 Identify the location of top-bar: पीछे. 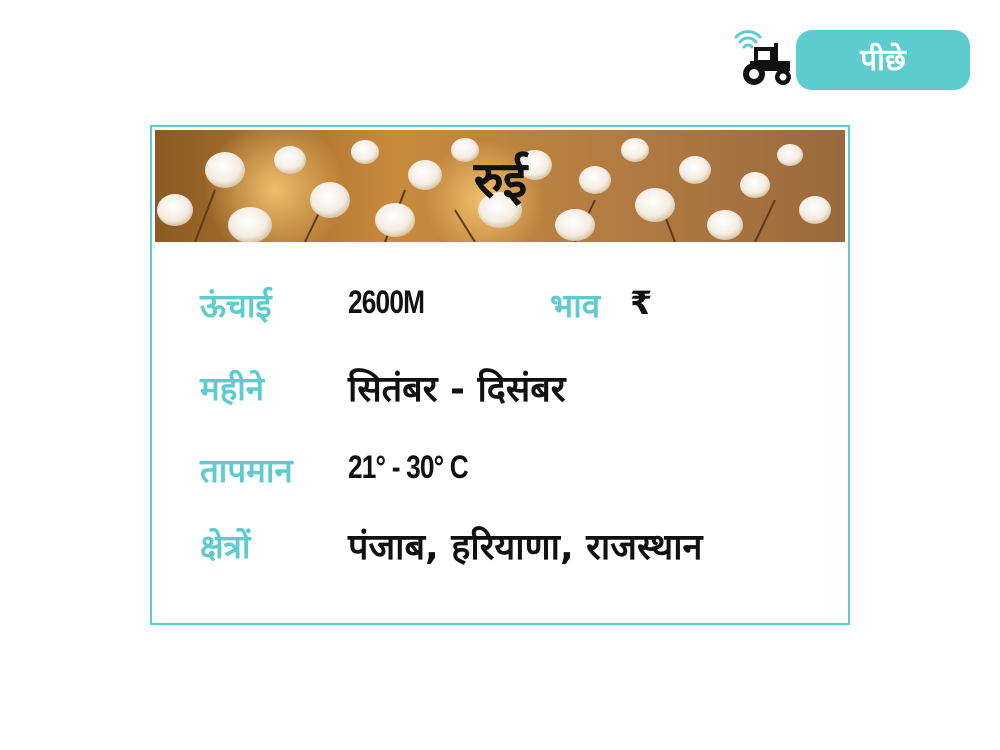
(851, 60).